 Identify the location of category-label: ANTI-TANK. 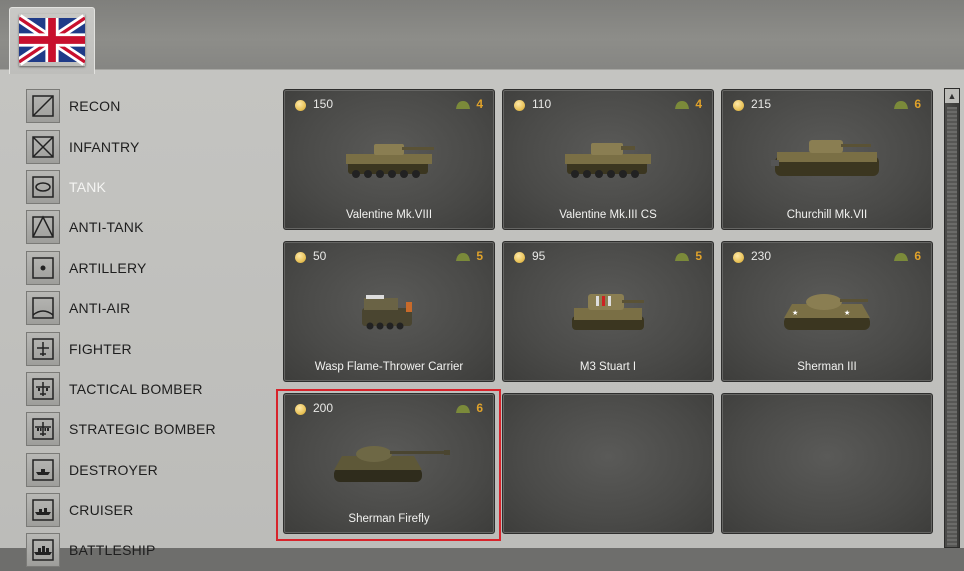
(106, 227).